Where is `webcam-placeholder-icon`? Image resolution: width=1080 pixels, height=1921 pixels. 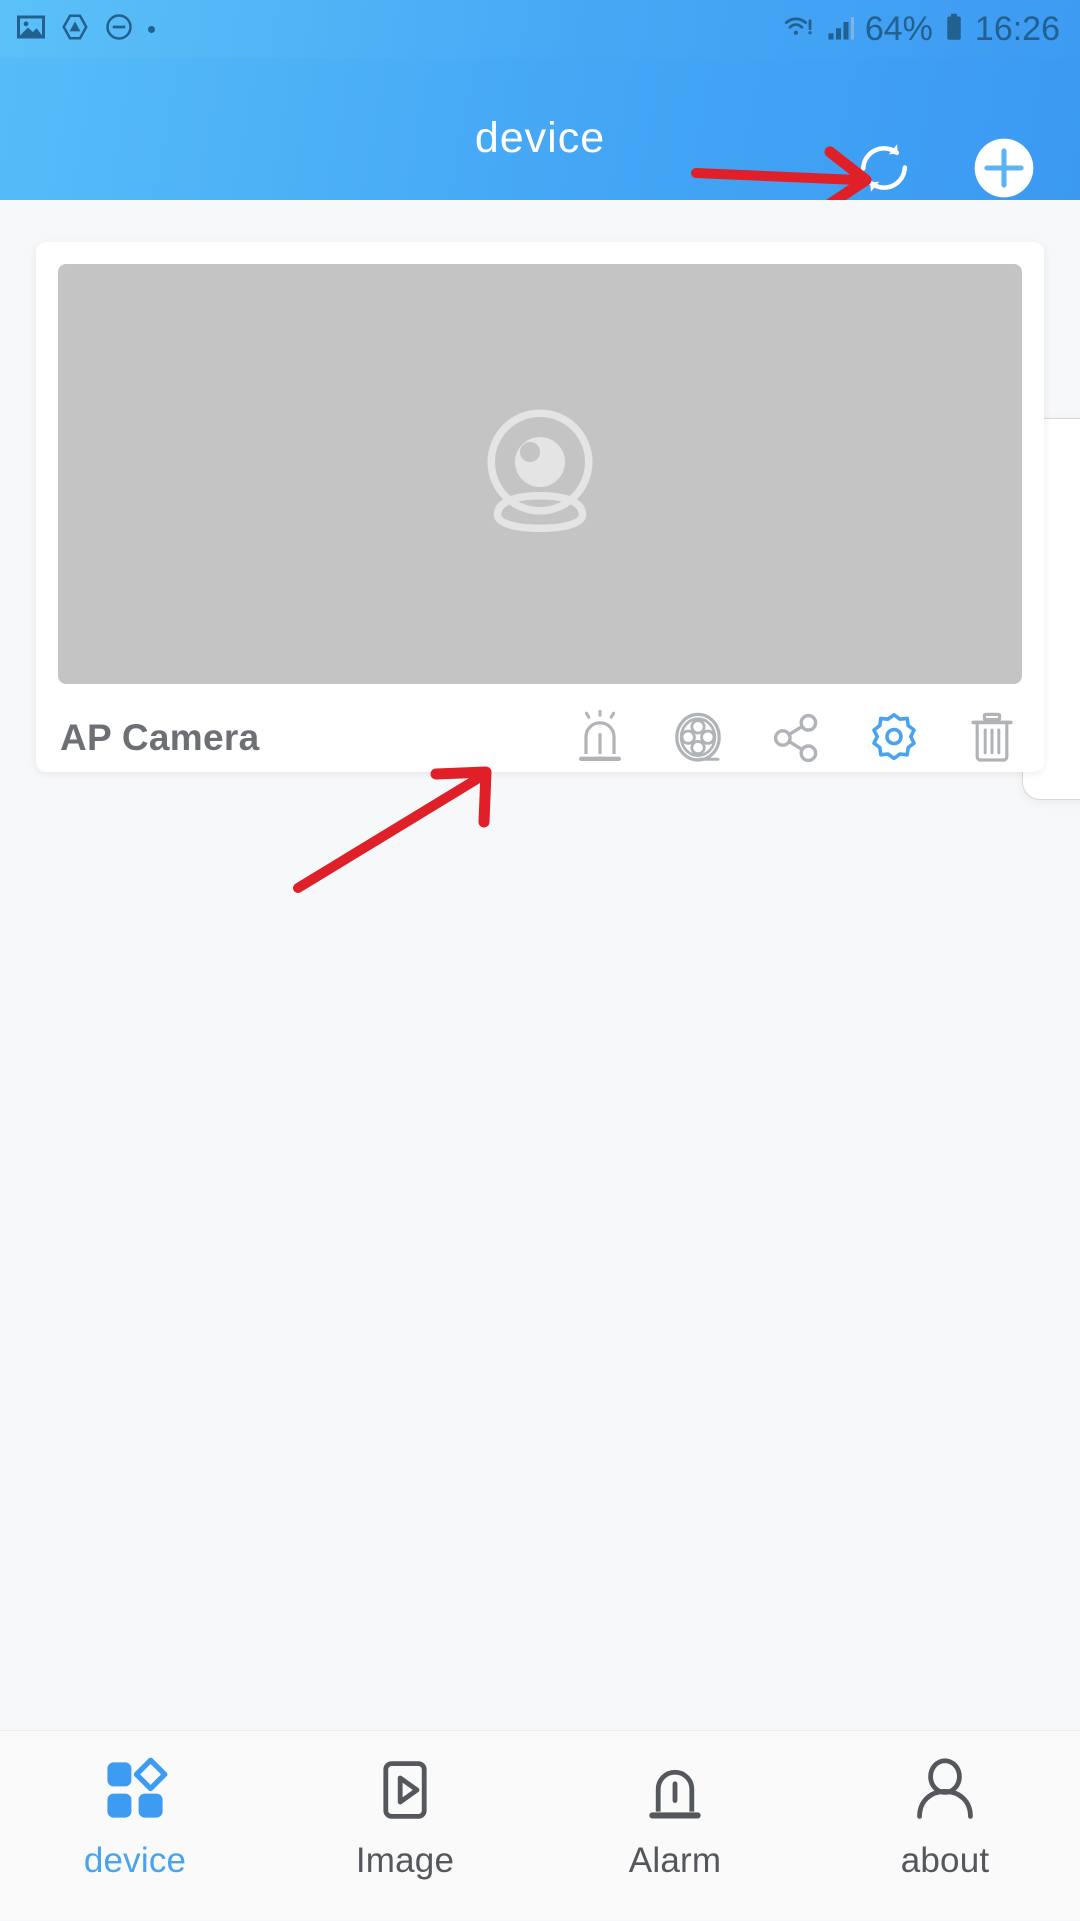
webcam-placeholder-icon is located at coordinates (540, 474).